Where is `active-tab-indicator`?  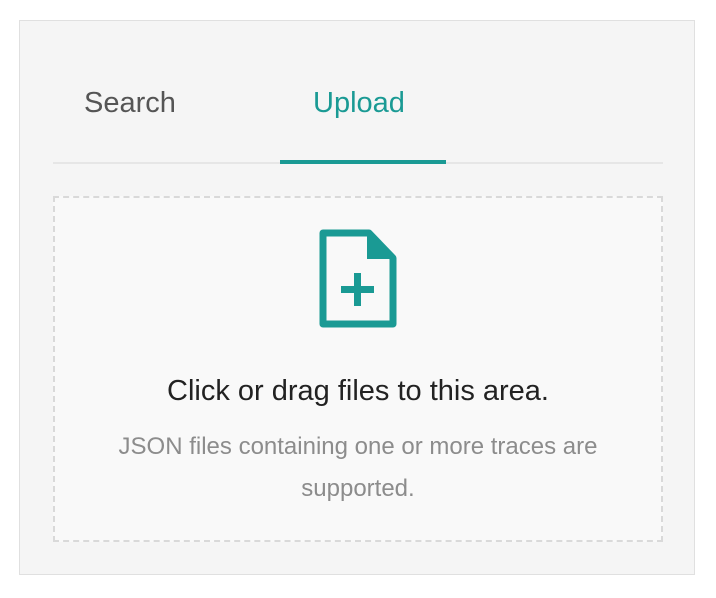
active-tab-indicator is located at coordinates (363, 162).